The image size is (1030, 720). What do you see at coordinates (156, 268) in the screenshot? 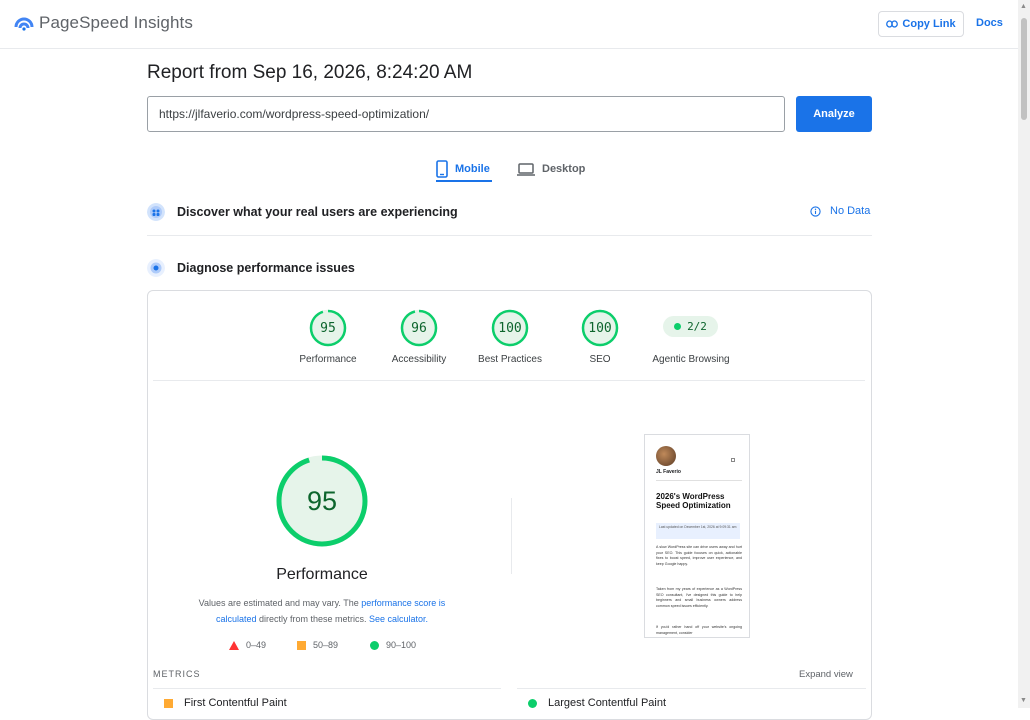
I see `lab-data-icon` at bounding box center [156, 268].